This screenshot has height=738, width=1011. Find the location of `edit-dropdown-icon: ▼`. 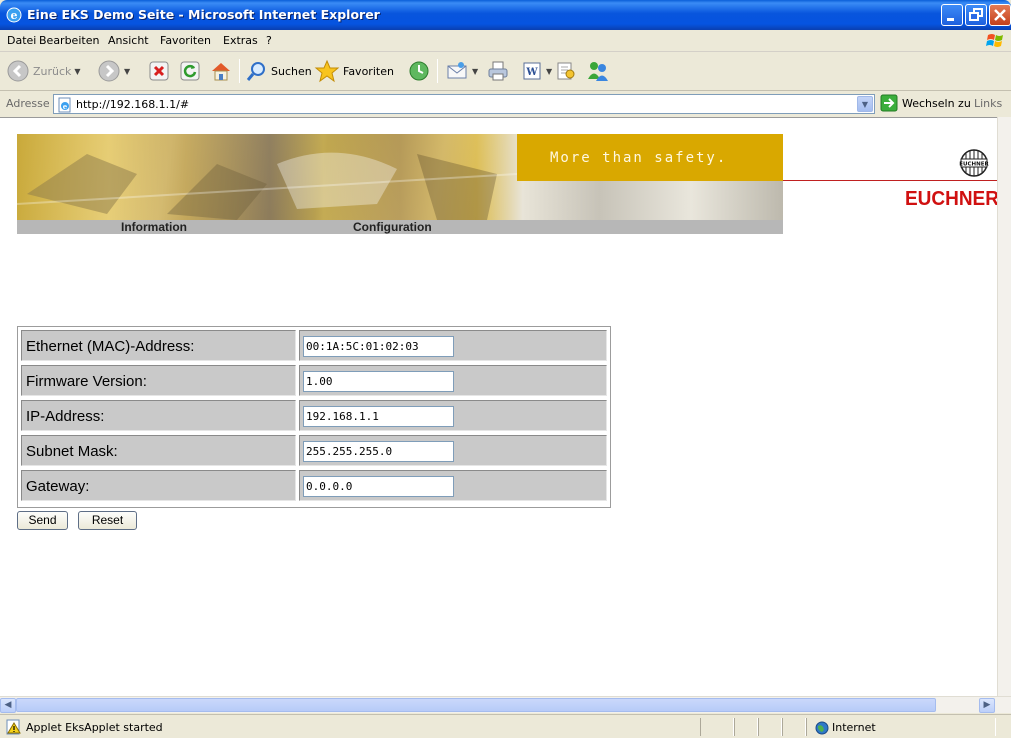

edit-dropdown-icon: ▼ is located at coordinates (549, 71).